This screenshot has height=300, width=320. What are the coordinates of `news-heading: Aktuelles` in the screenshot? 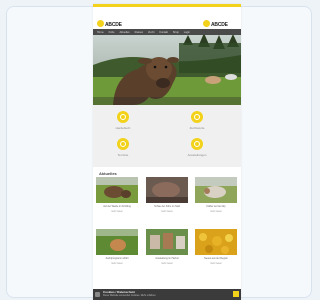 It's located at (108, 173).